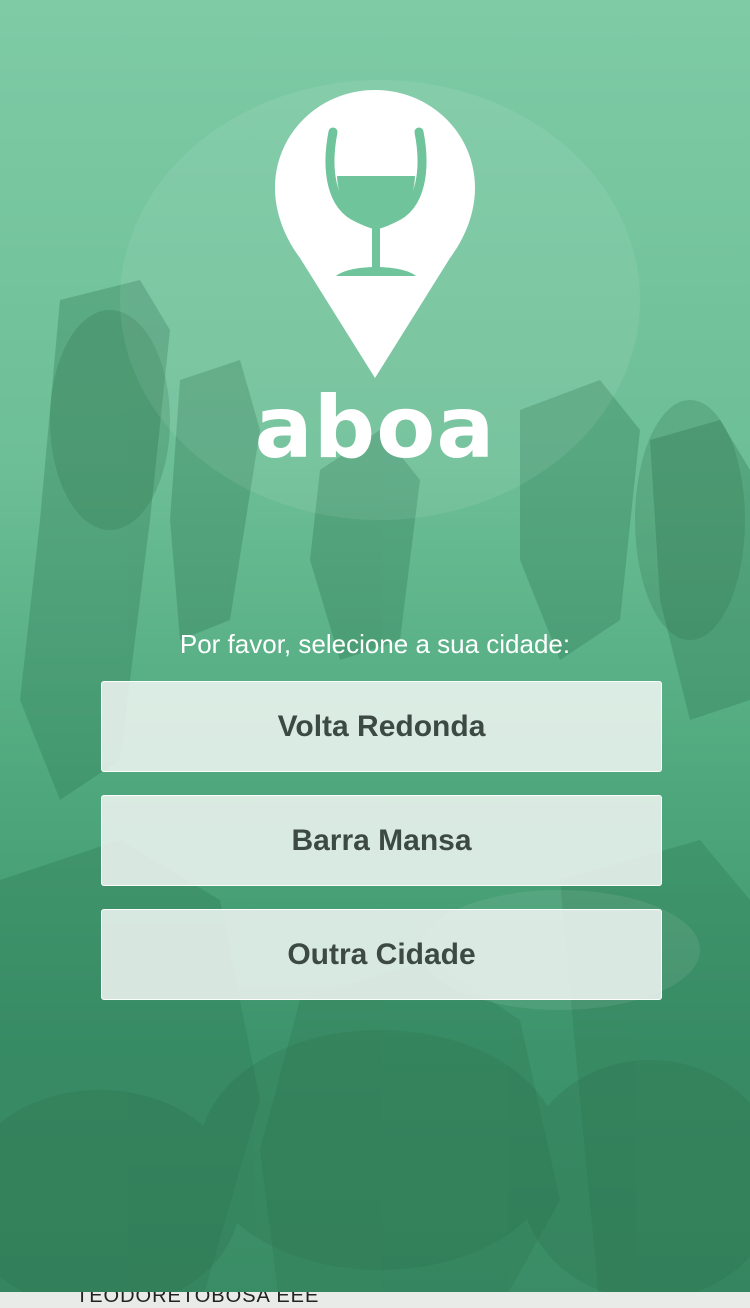 The image size is (750, 1308). I want to click on city-button-barra-mansa: Barra Mansa, so click(381, 840).